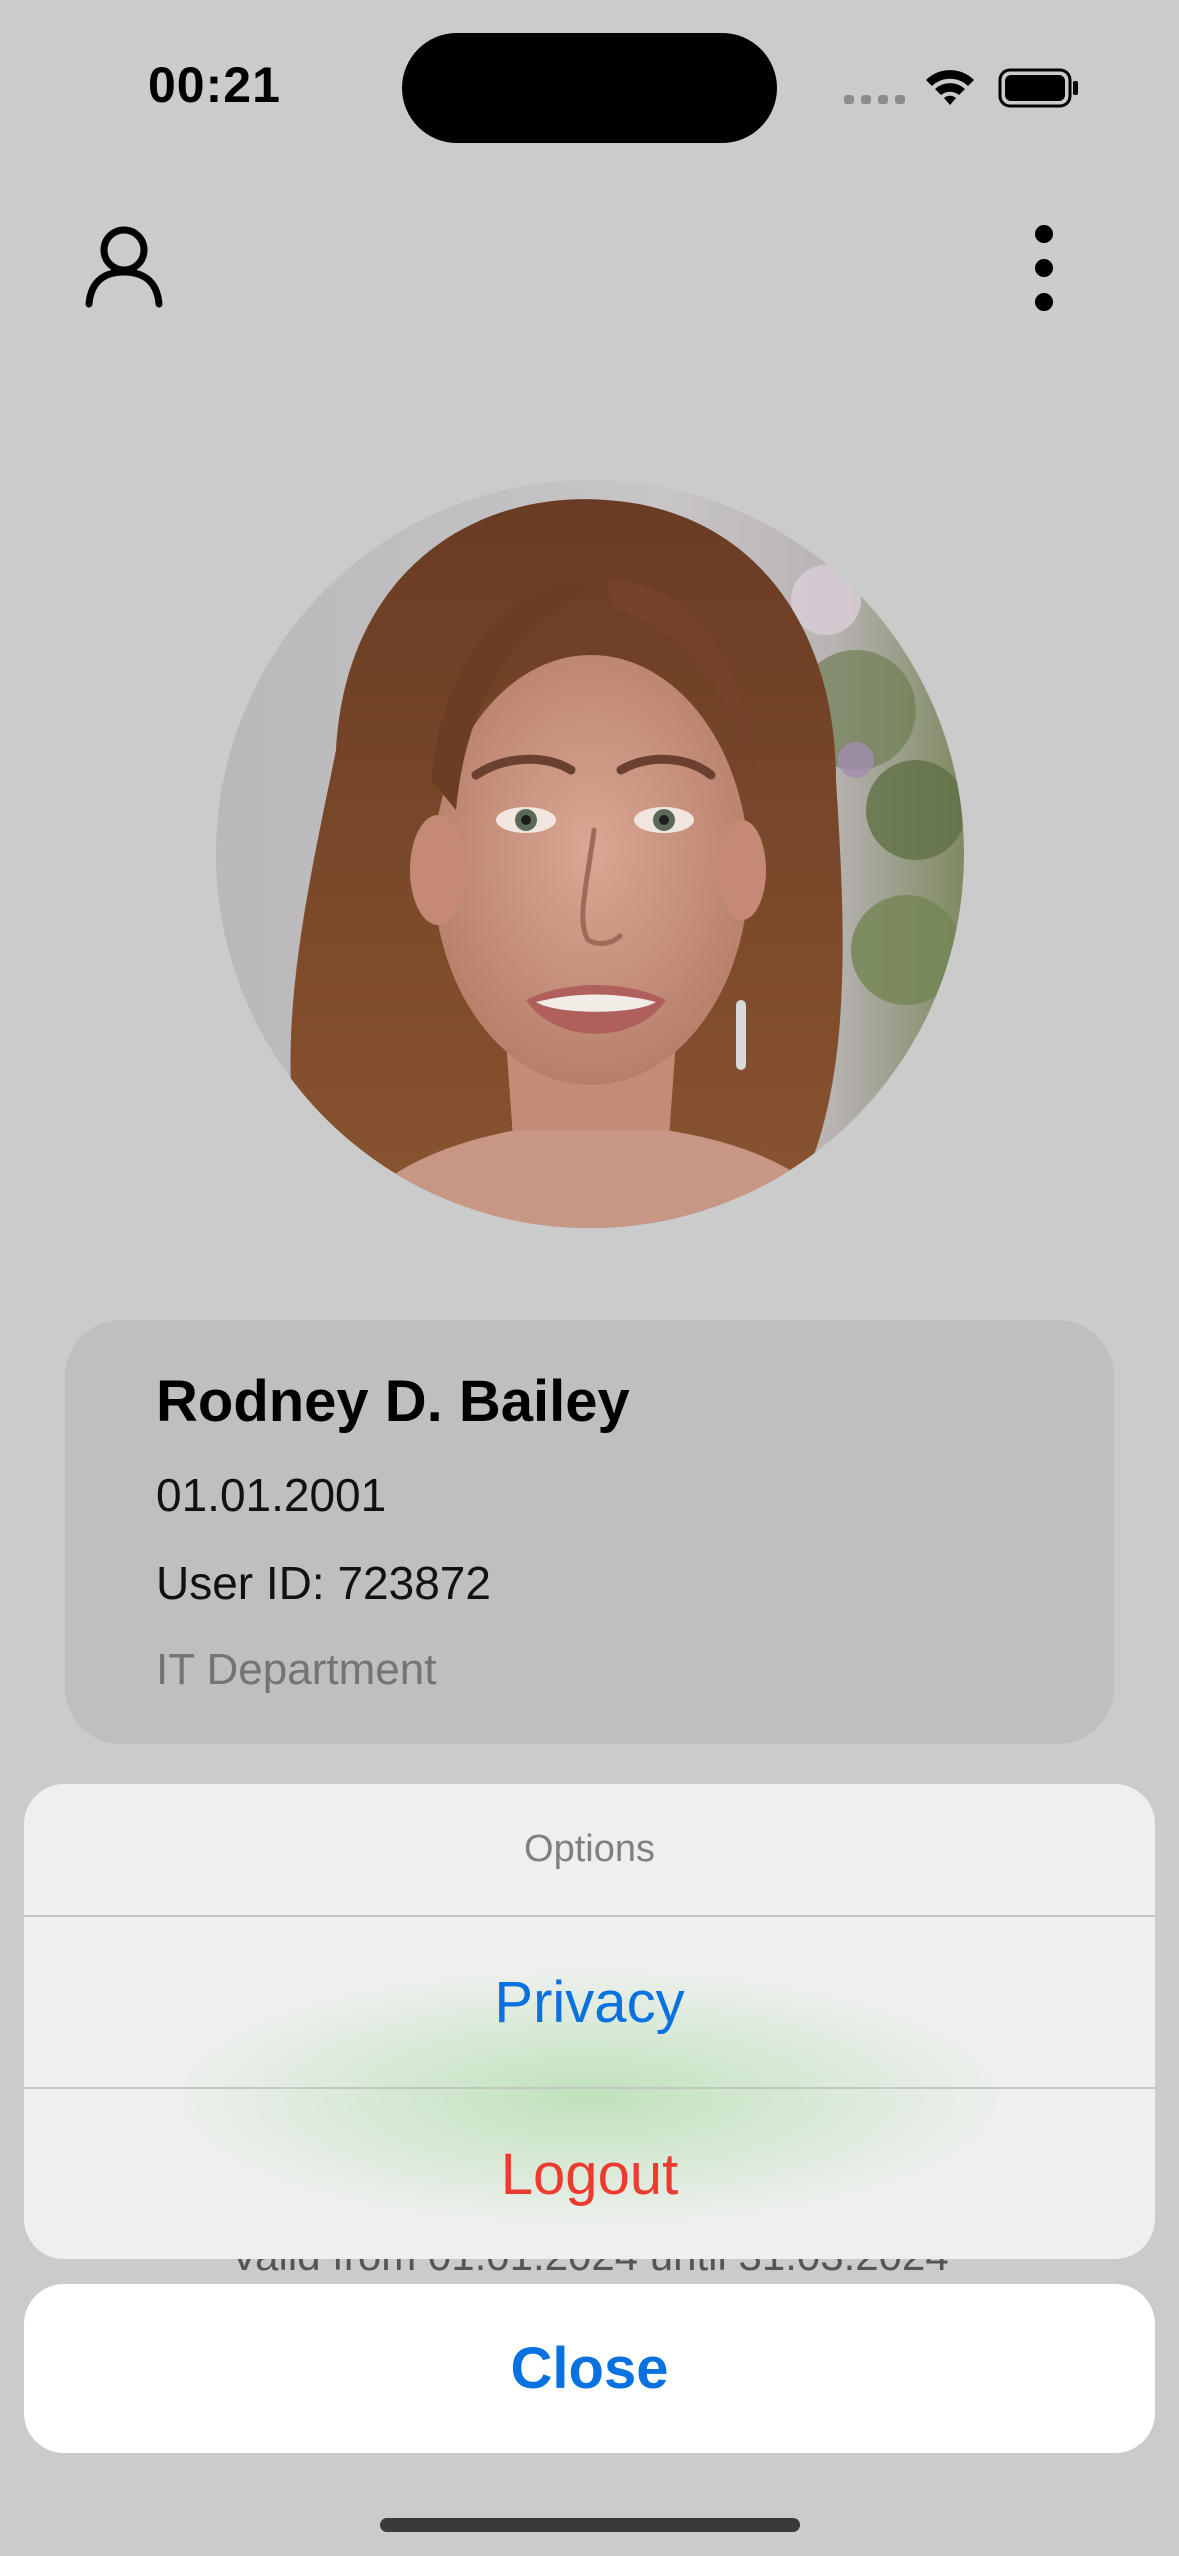 This screenshot has width=1179, height=2556. Describe the element at coordinates (214, 85) in the screenshot. I see `status-time: 00:21` at that location.